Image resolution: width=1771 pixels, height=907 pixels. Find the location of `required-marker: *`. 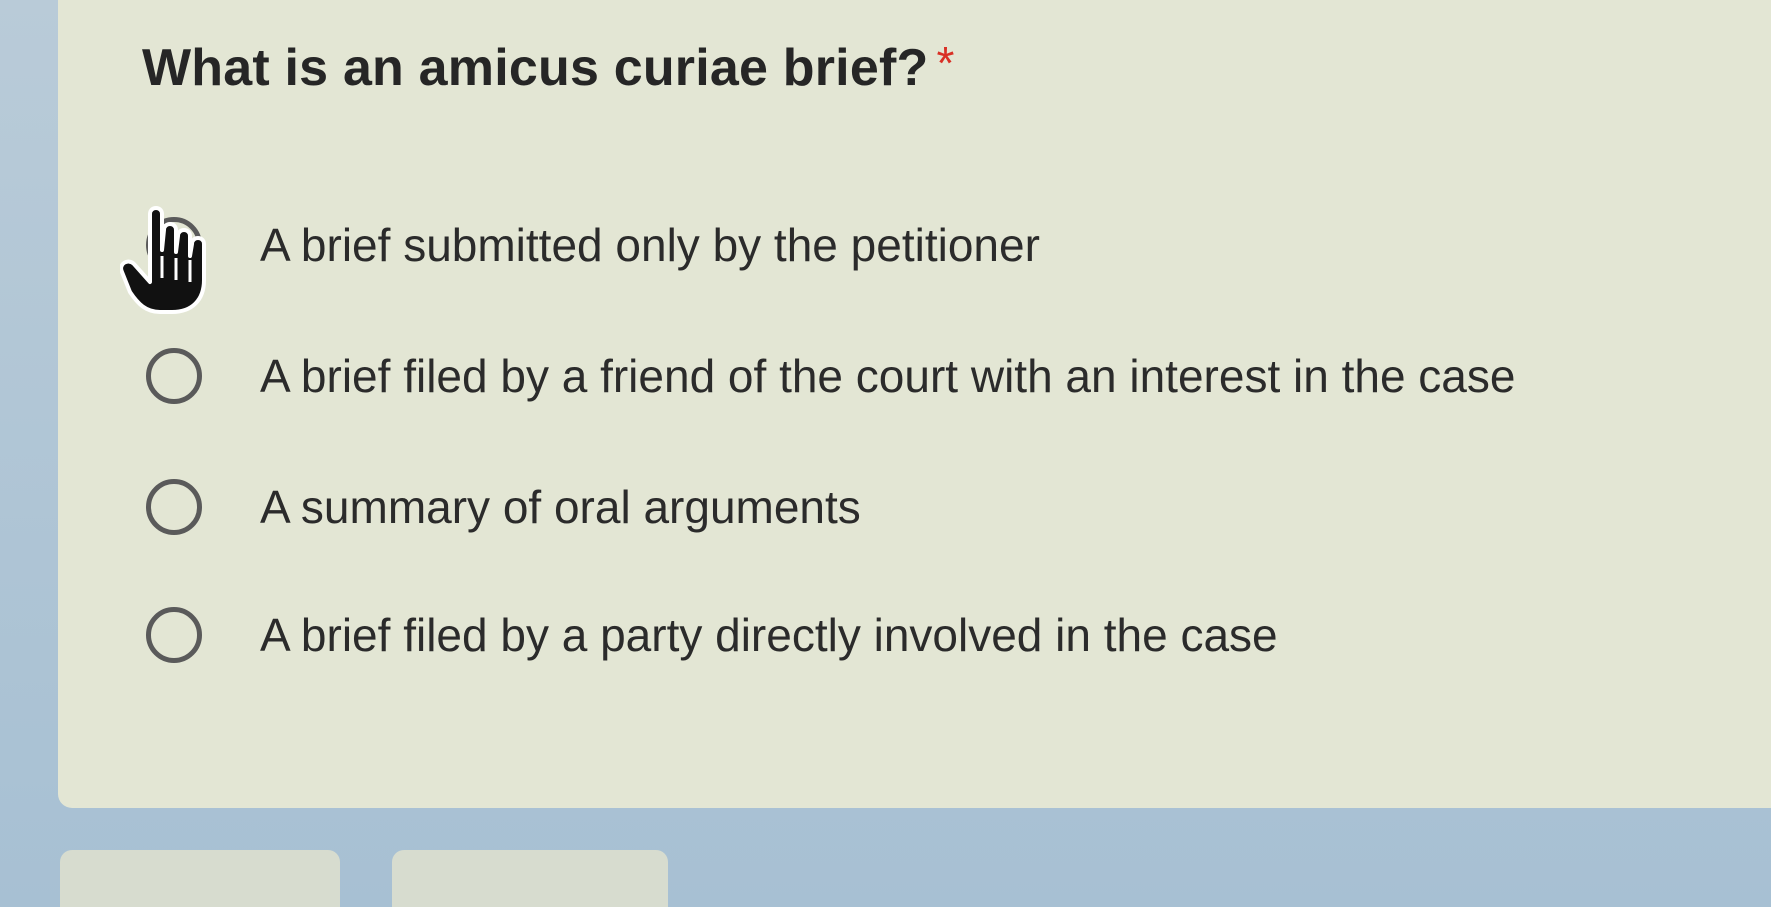

required-marker: * is located at coordinates (945, 63).